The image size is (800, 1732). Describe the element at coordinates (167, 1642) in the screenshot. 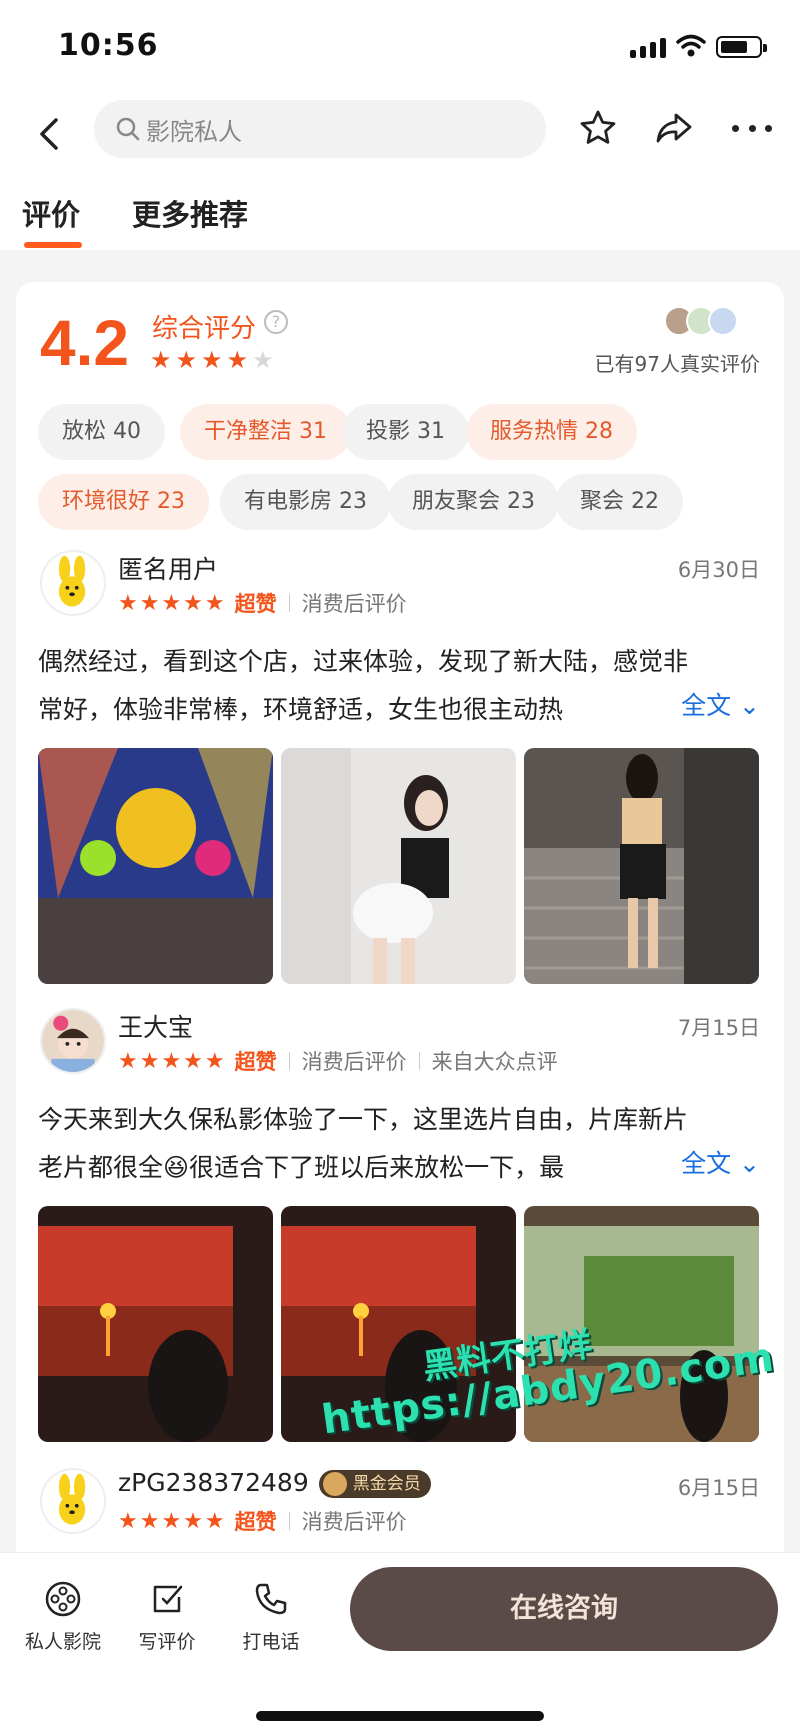

I see `bottom-item-label: 写评价` at that location.